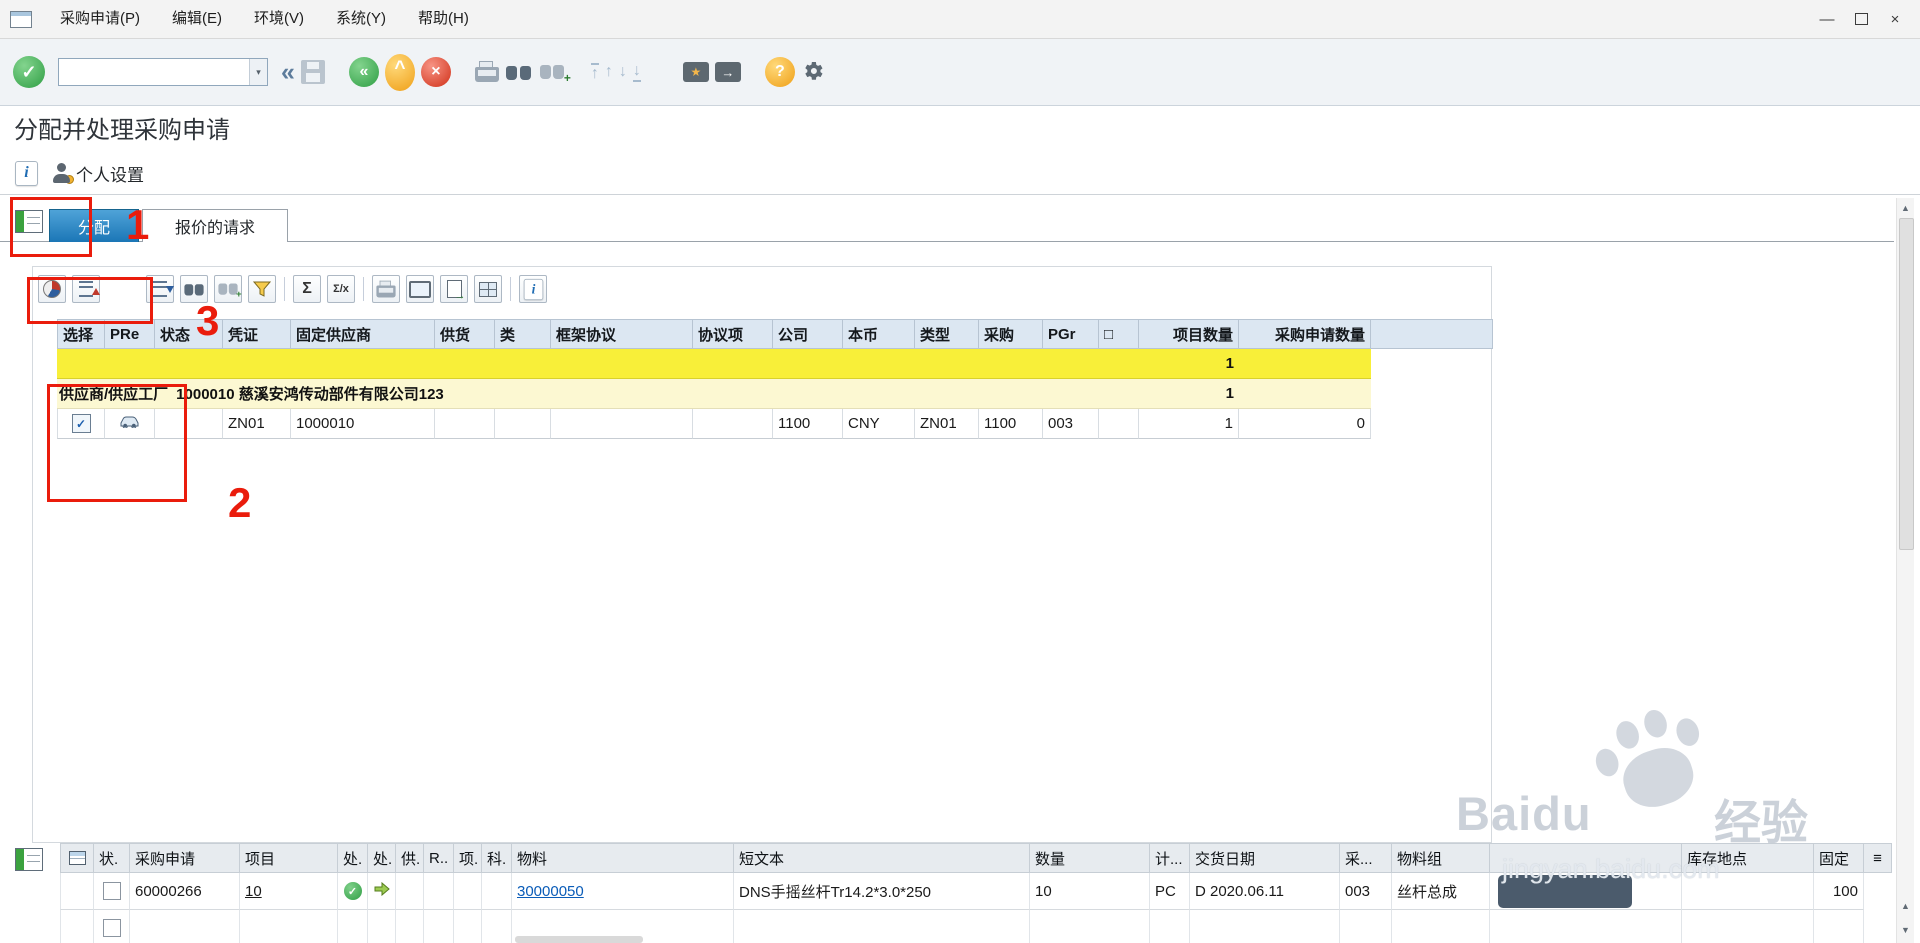 This screenshot has height=943, width=1920. Describe the element at coordinates (623, 72) in the screenshot. I see `page-down-button: ↓` at that location.